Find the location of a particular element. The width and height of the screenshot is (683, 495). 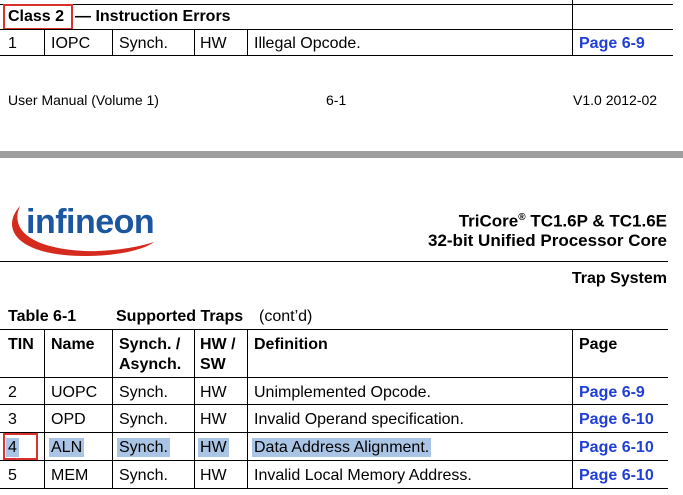

row-tin: 5 is located at coordinates (12, 475).